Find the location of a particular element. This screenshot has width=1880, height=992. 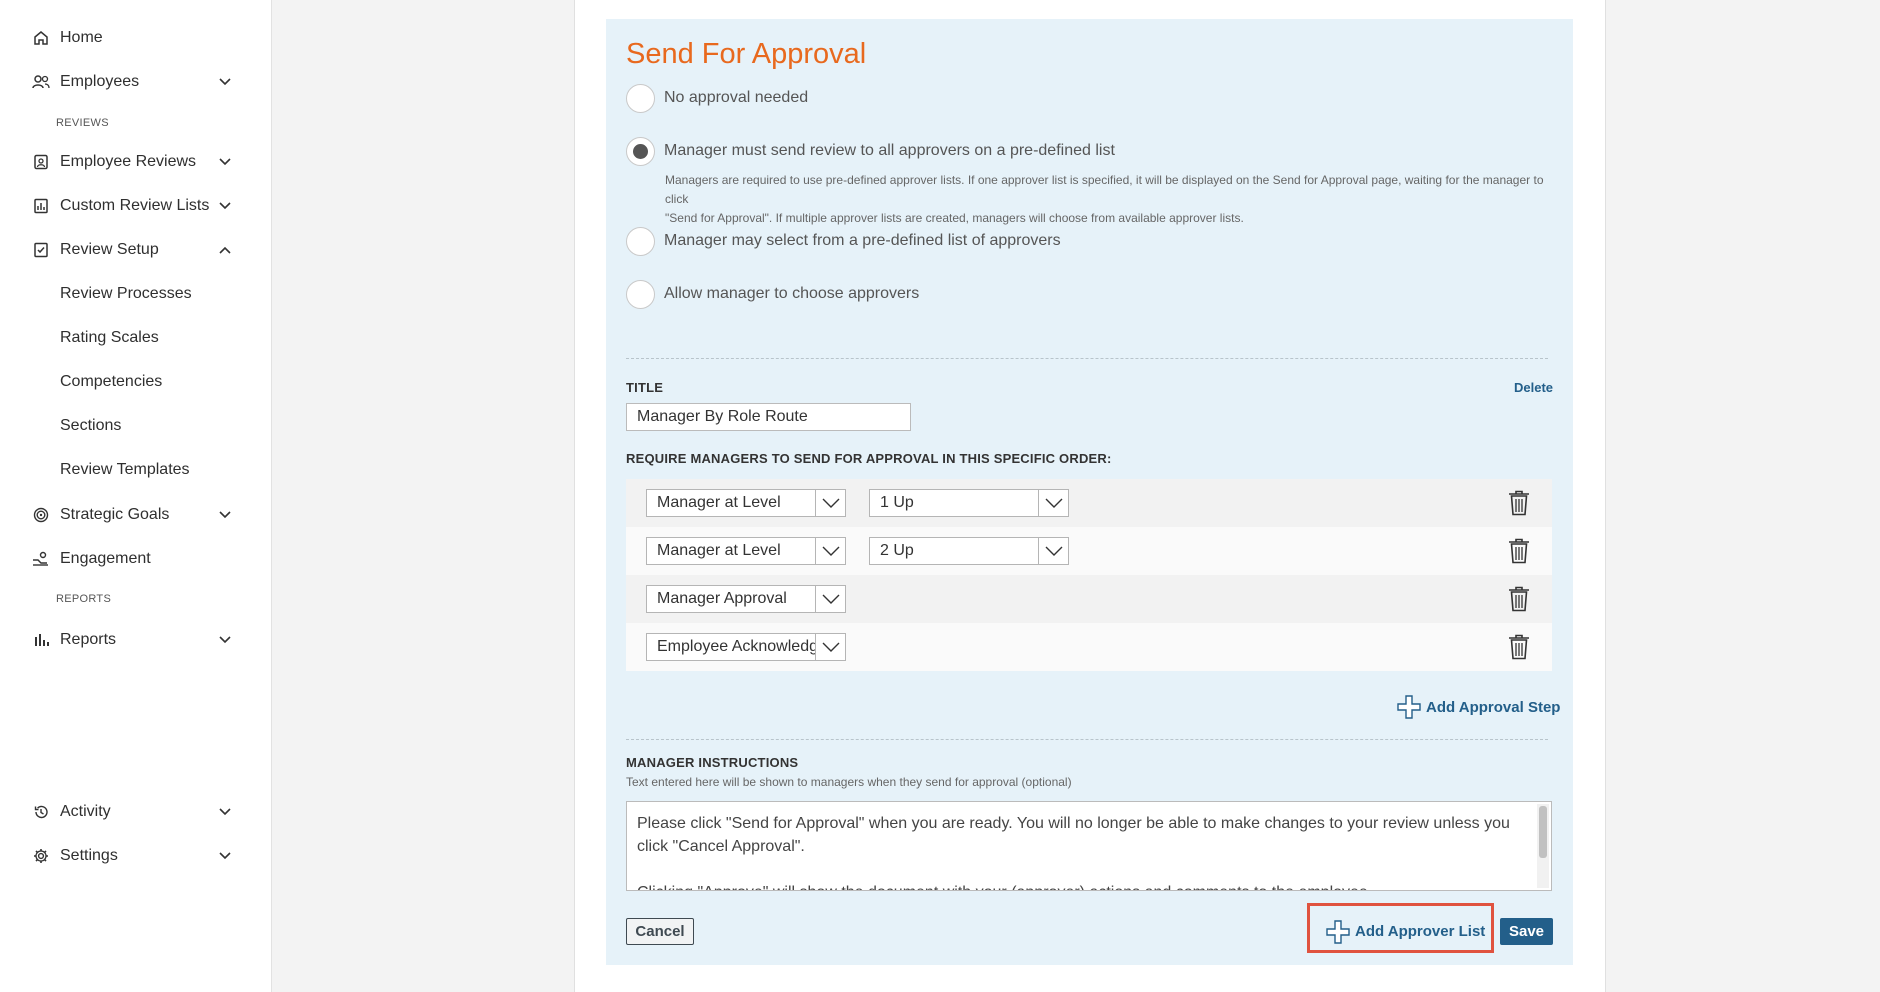

home-icon is located at coordinates (41, 38).